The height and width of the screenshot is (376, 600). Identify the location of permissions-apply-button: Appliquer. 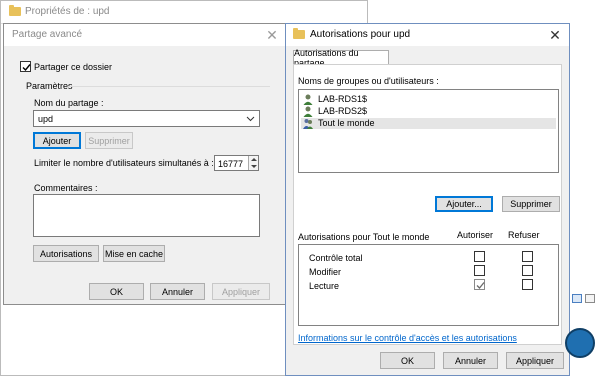
(535, 360).